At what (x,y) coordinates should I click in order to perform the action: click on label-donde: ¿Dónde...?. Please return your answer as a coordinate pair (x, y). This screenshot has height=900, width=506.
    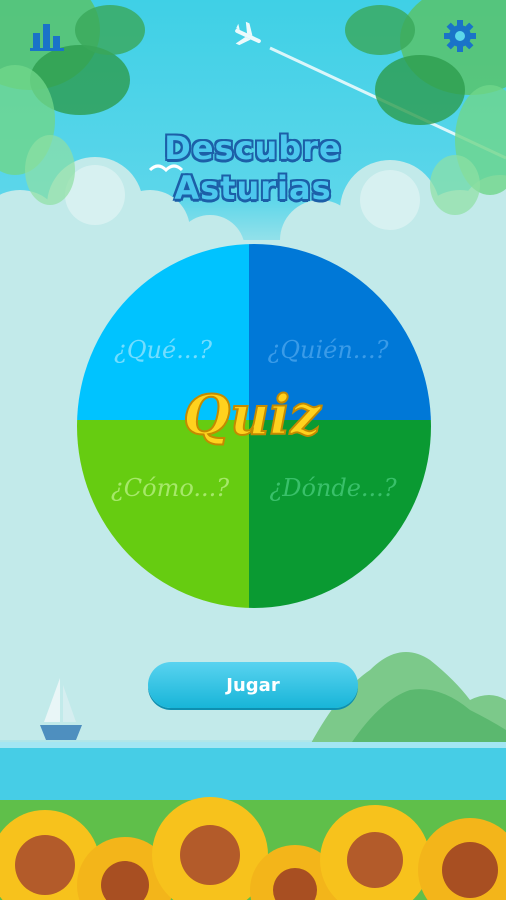
    Looking at the image, I should click on (332, 488).